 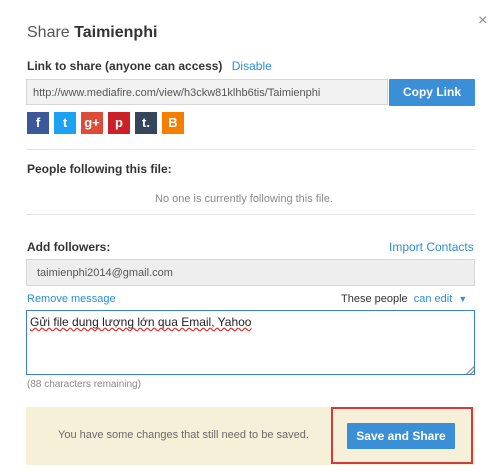 What do you see at coordinates (141, 322) in the screenshot?
I see `message-text: Gửi file dung lượng lớn qua Email, Yahoo` at bounding box center [141, 322].